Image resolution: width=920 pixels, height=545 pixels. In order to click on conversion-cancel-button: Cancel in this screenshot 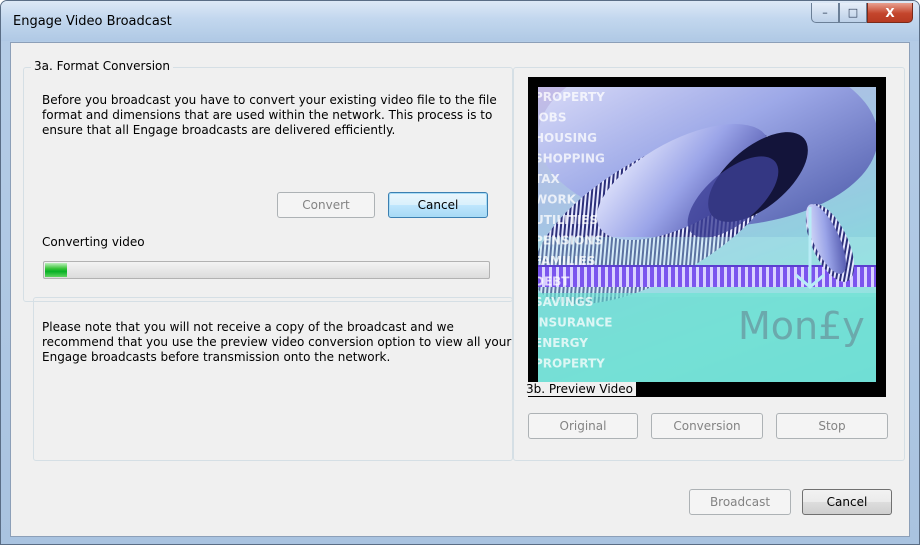, I will do `click(438, 205)`.